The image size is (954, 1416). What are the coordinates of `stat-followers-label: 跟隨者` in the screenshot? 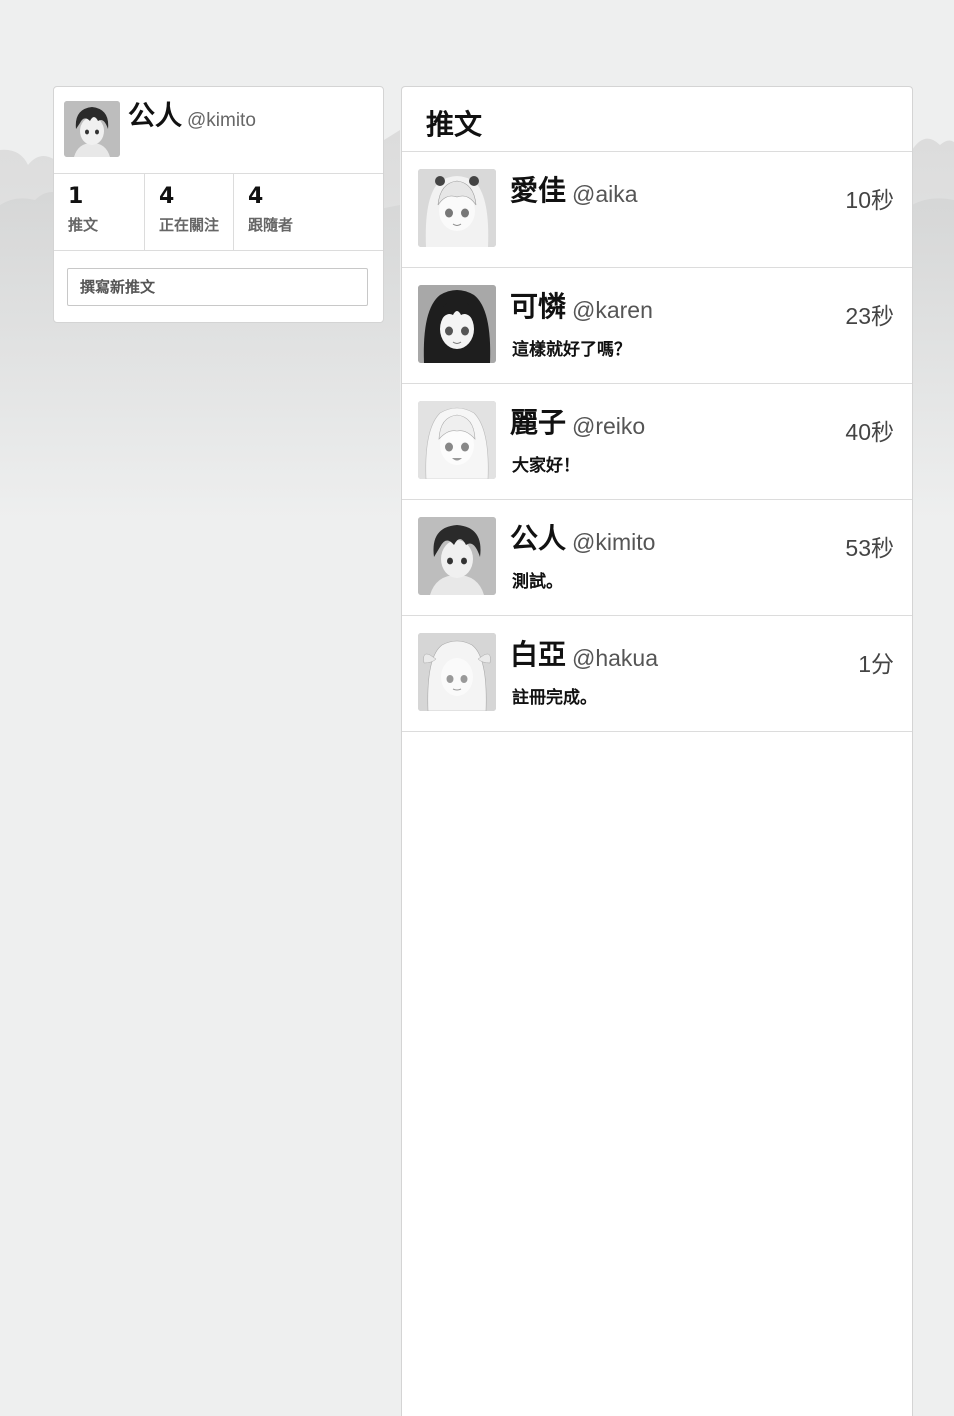 It's located at (271, 225).